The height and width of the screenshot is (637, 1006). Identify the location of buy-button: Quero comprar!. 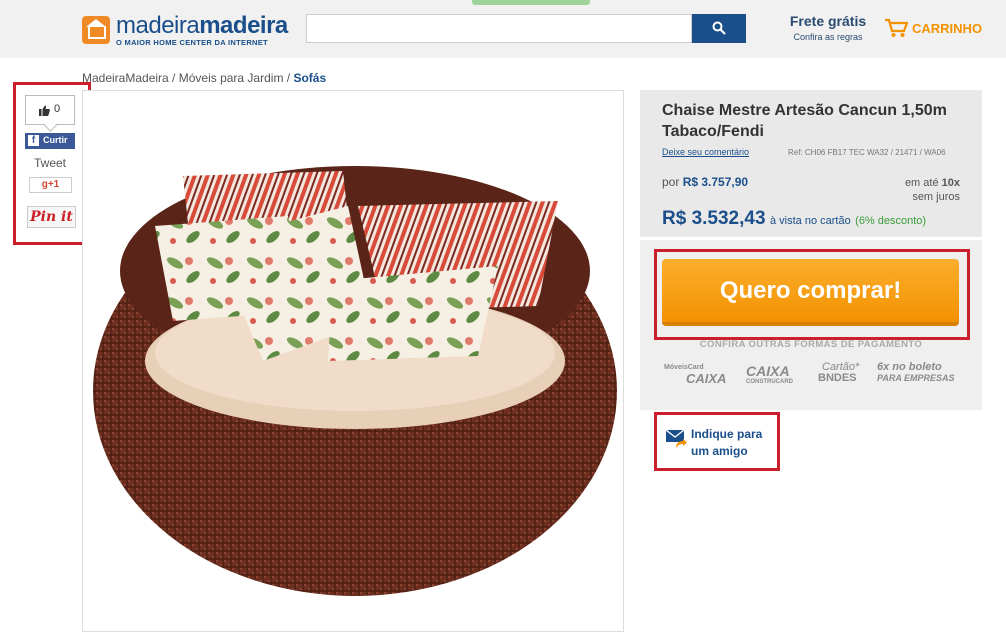
(810, 292).